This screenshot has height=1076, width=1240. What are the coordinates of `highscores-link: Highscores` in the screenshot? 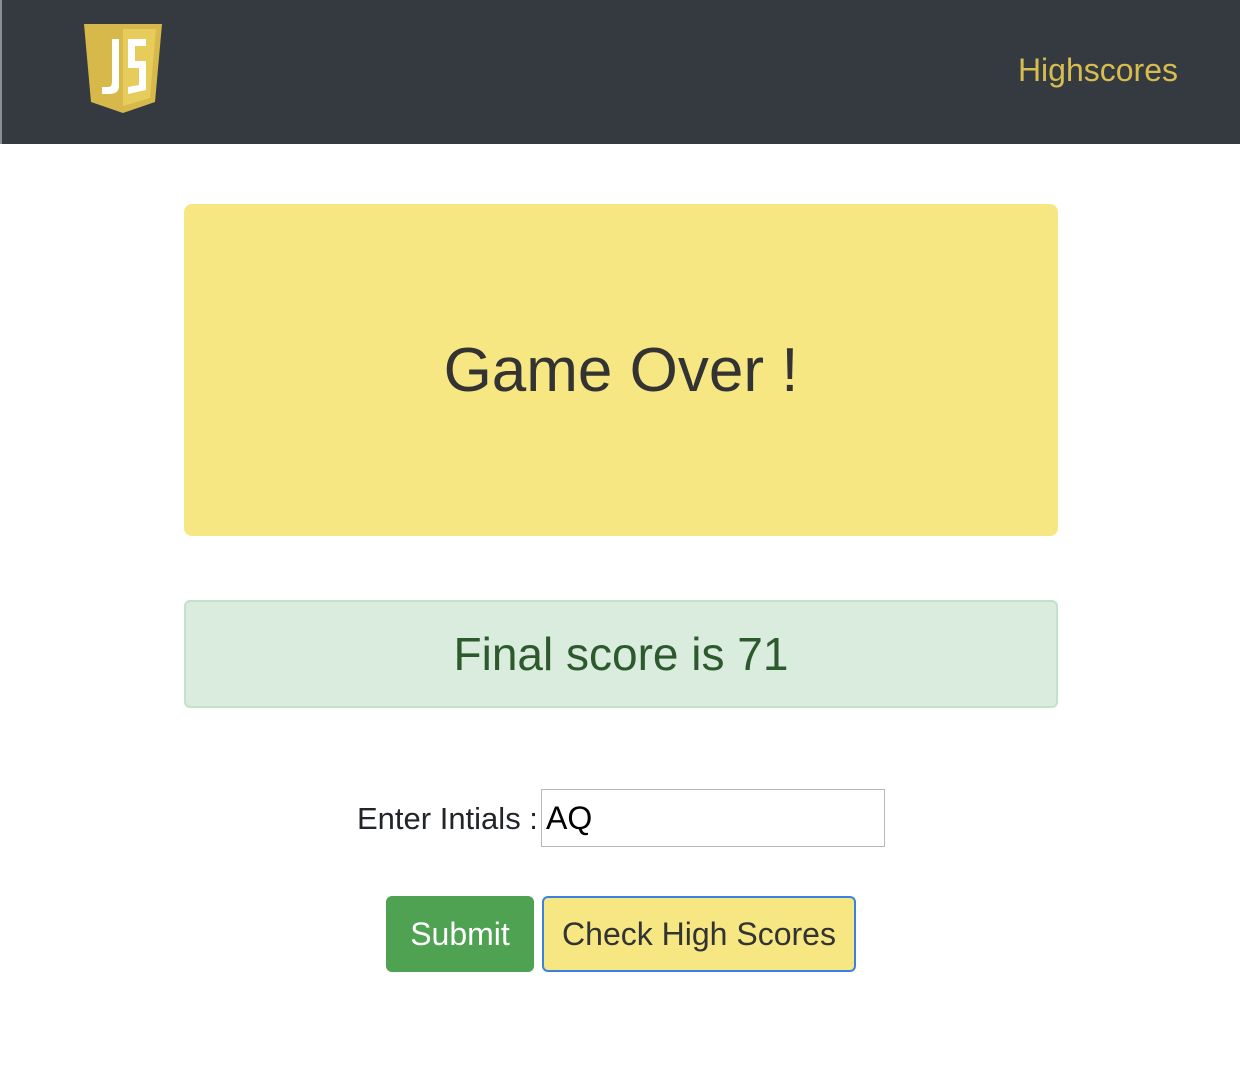 It's located at (1098, 70).